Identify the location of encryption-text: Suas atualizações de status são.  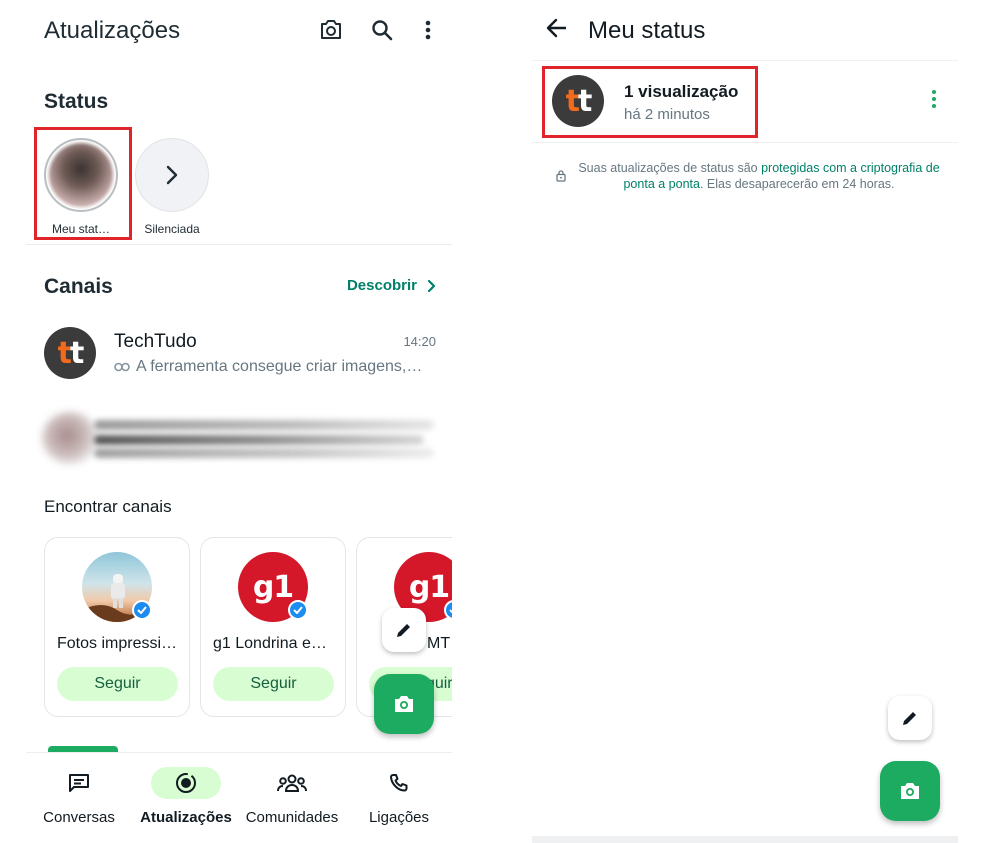
(670, 168).